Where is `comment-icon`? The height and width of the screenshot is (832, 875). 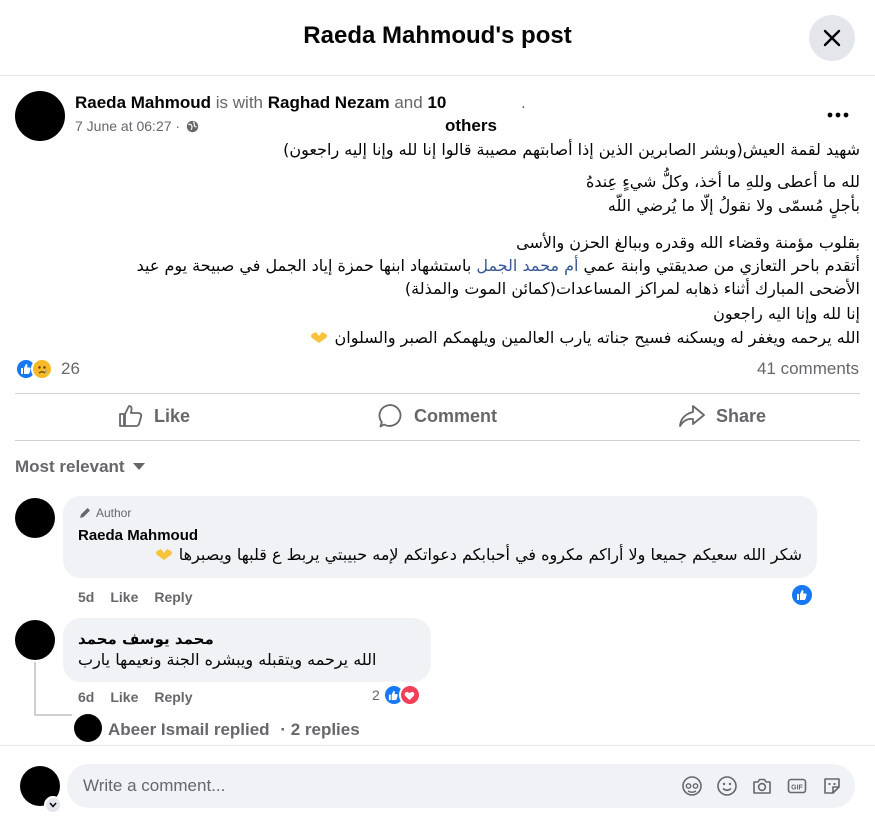 comment-icon is located at coordinates (390, 416).